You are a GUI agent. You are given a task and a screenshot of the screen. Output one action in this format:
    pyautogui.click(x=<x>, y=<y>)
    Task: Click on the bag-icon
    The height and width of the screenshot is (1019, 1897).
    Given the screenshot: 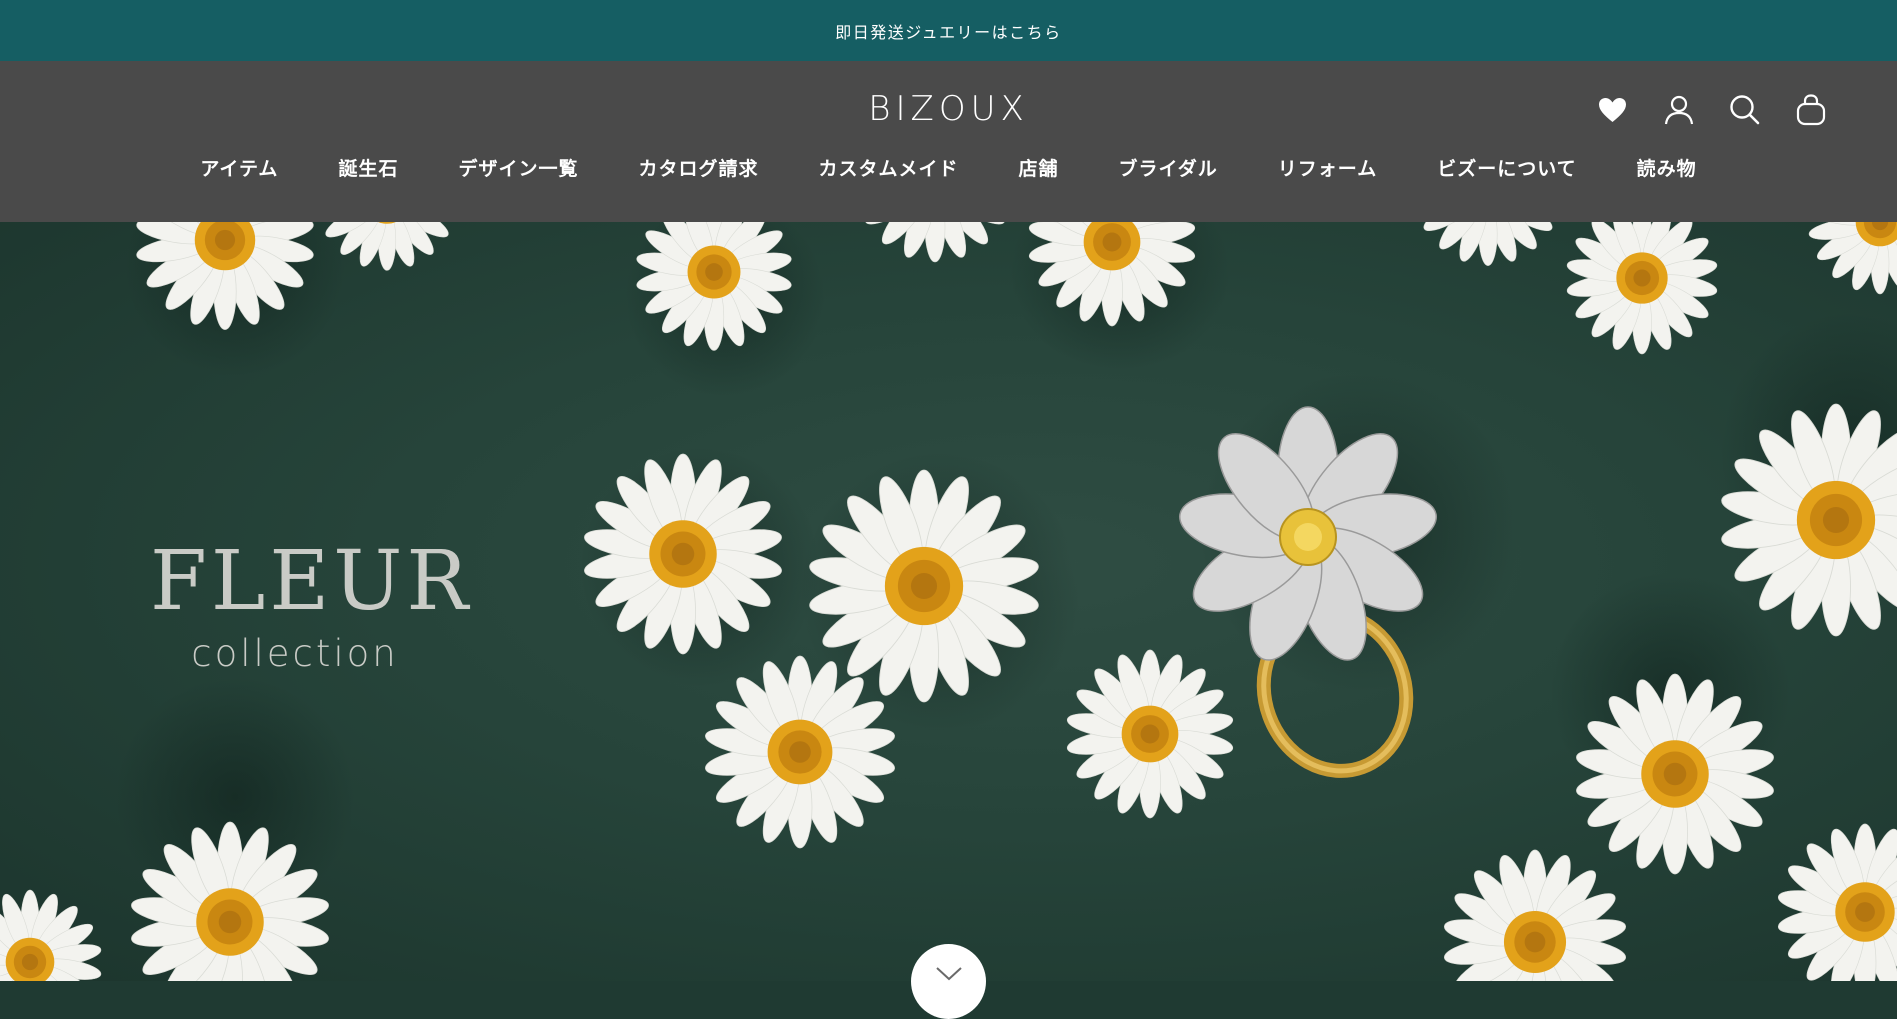 What is the action you would take?
    pyautogui.click(x=1810, y=109)
    